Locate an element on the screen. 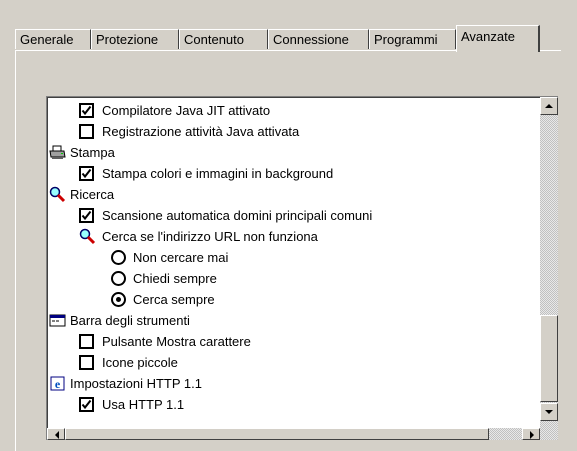 Image resolution: width=577 pixels, height=451 pixels. tree-item-label: Pulsante Mostra carattere is located at coordinates (176, 341).